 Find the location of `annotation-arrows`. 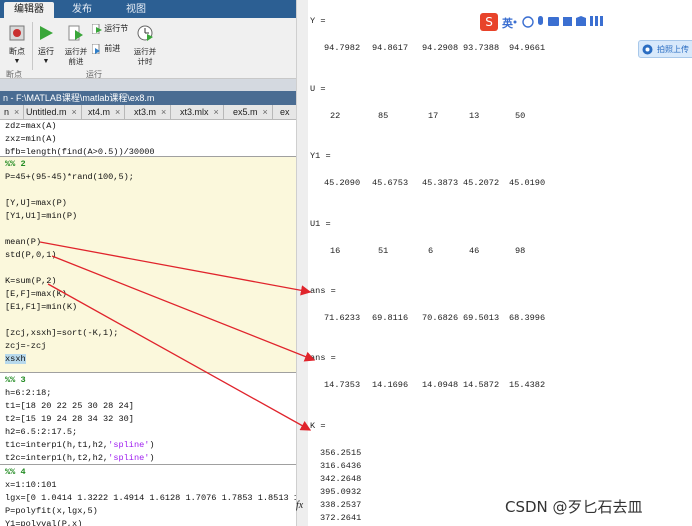

annotation-arrows is located at coordinates (177, 336).